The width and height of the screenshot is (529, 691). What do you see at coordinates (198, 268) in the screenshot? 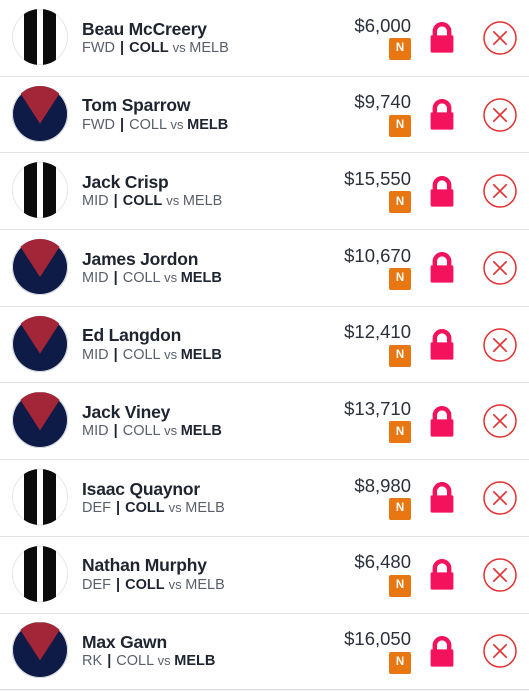
I see `player-info: James Jordon MID | COLL vs MELB` at bounding box center [198, 268].